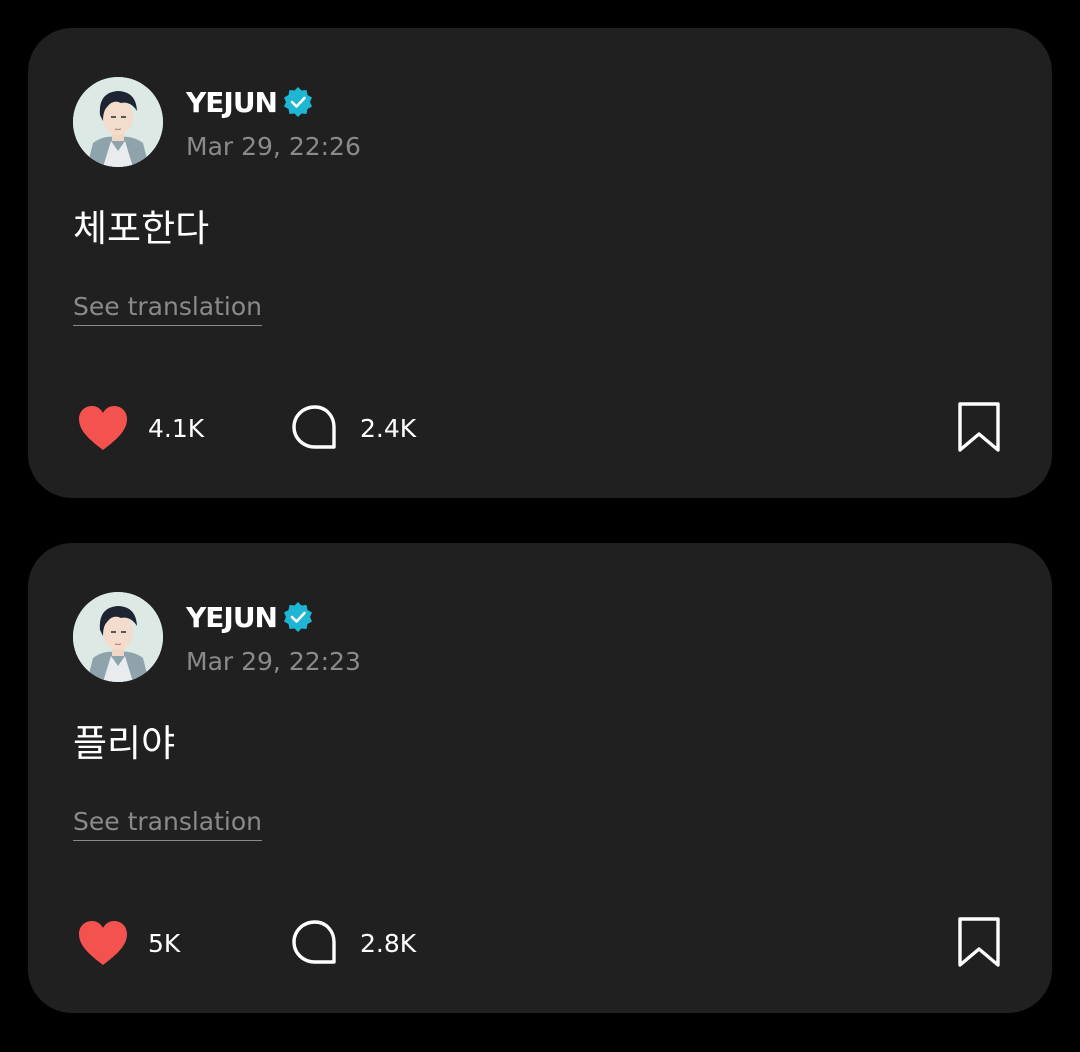 This screenshot has width=1080, height=1052. What do you see at coordinates (141, 228) in the screenshot?
I see `post-text: 체포한다` at bounding box center [141, 228].